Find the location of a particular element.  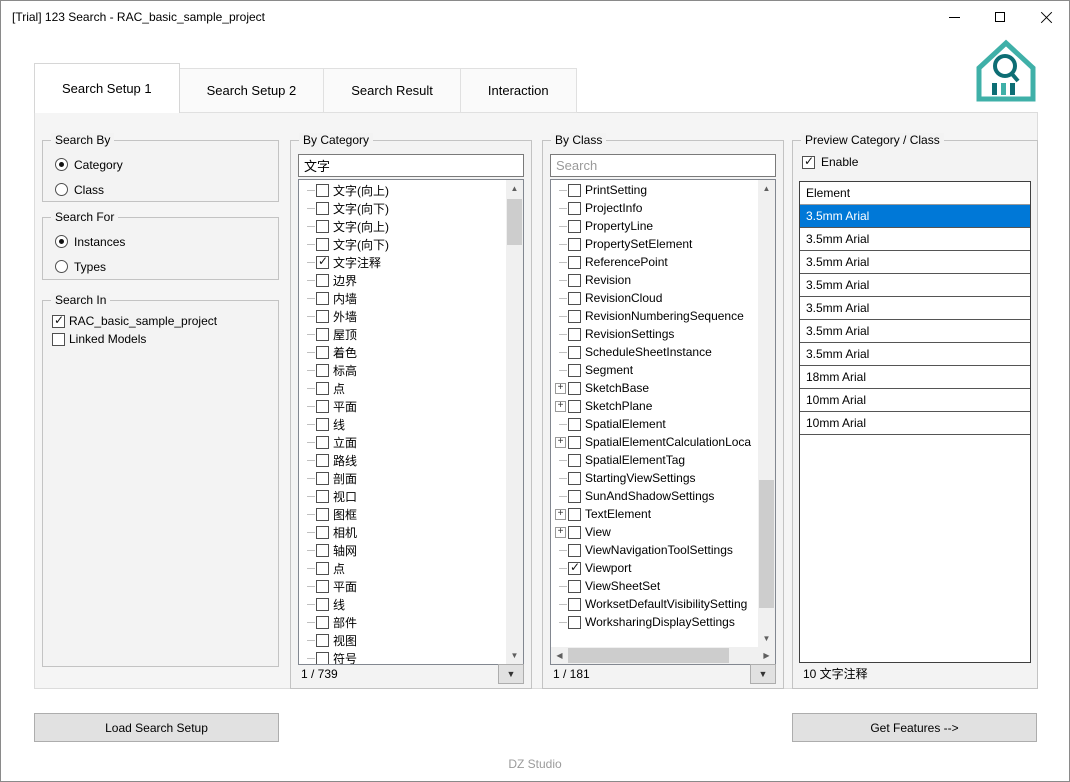

class-item: ScheduleSheetInstance is located at coordinates (654, 352).